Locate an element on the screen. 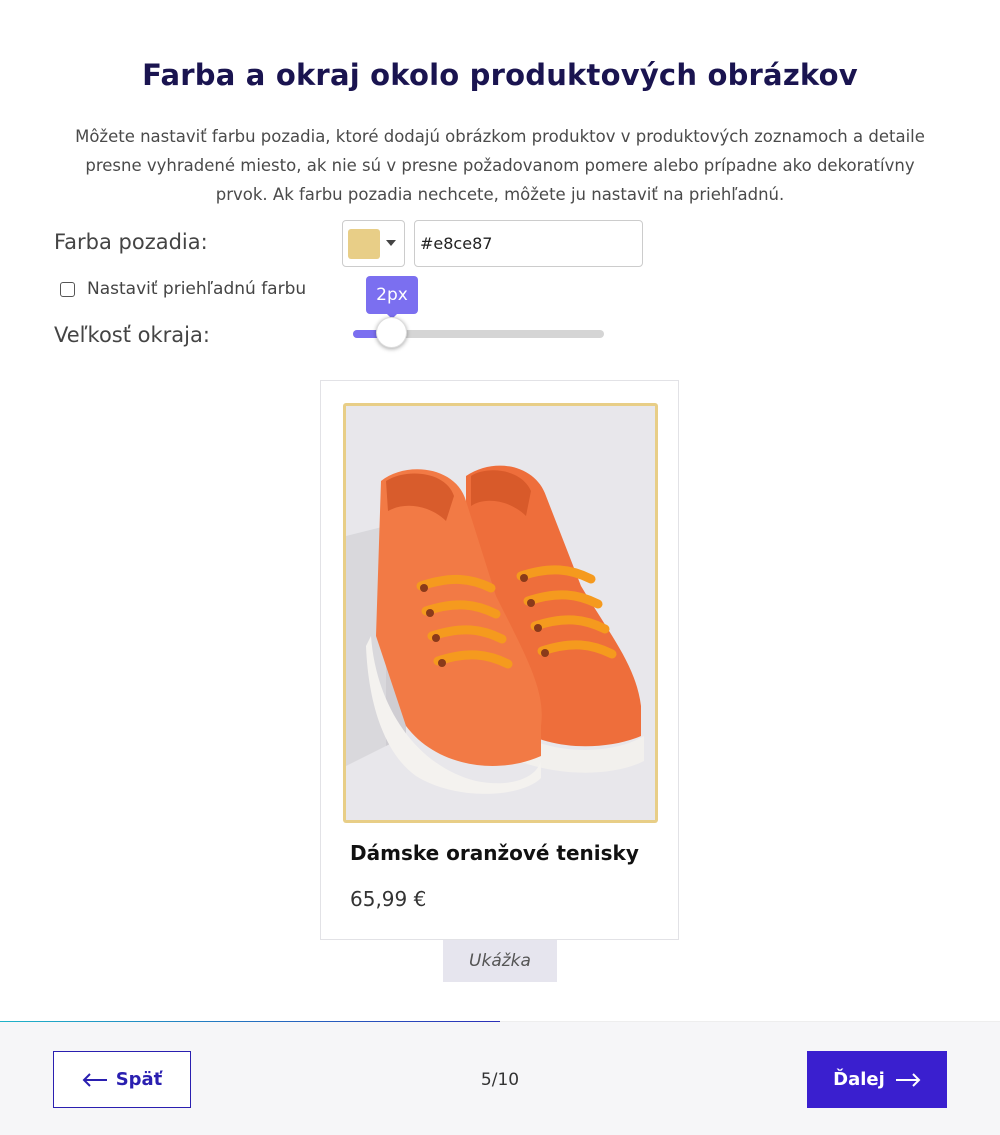 This screenshot has height=1135, width=1000. preview-tag: Ukážka is located at coordinates (500, 961).